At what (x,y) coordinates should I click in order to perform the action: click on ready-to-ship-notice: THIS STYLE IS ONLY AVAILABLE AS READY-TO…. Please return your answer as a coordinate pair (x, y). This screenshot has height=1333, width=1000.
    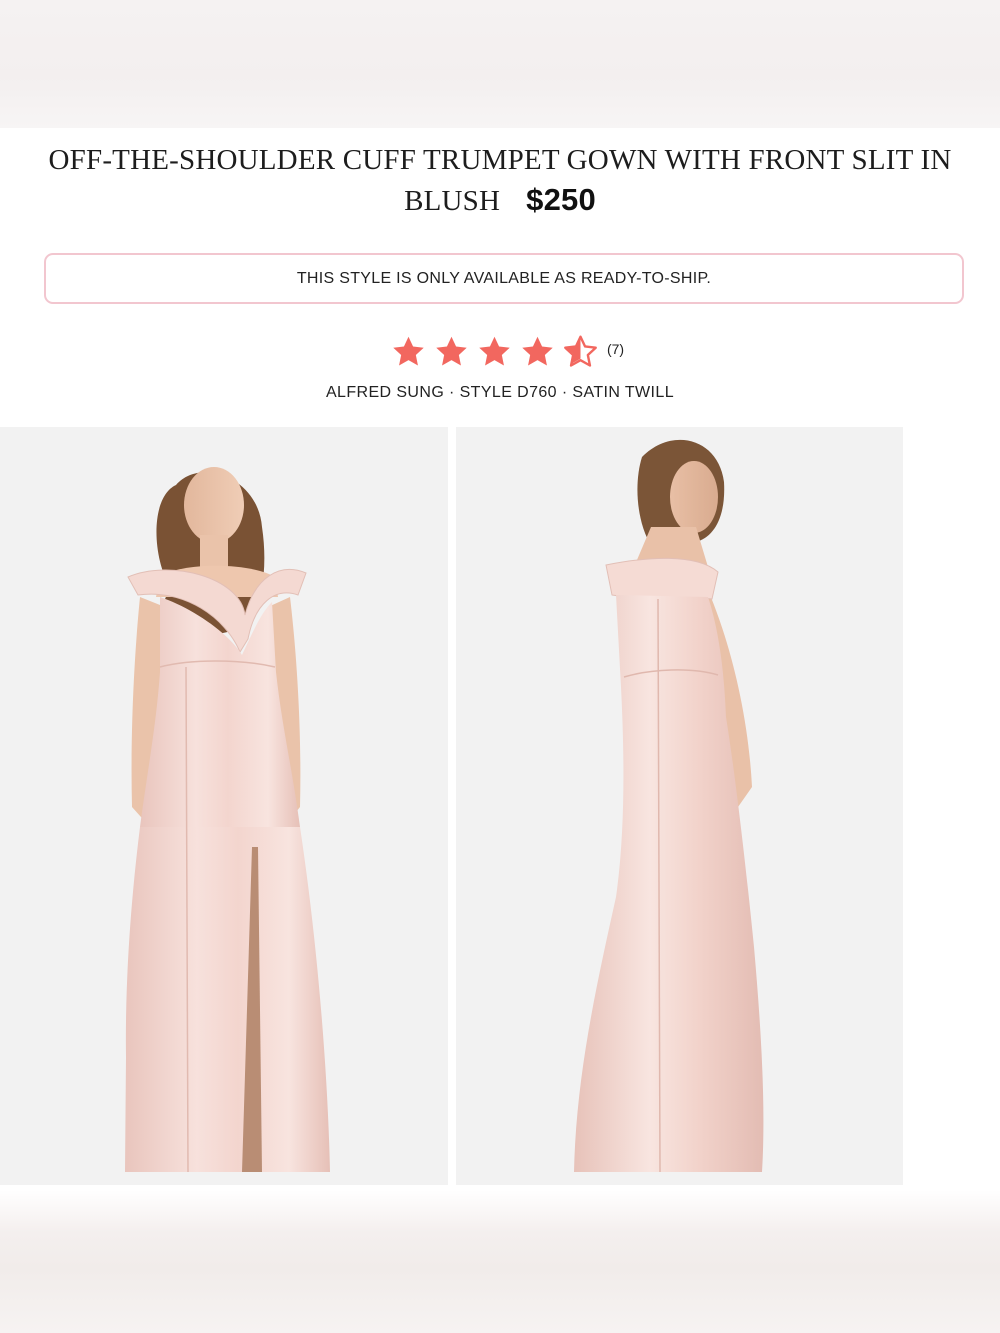
    Looking at the image, I should click on (504, 278).